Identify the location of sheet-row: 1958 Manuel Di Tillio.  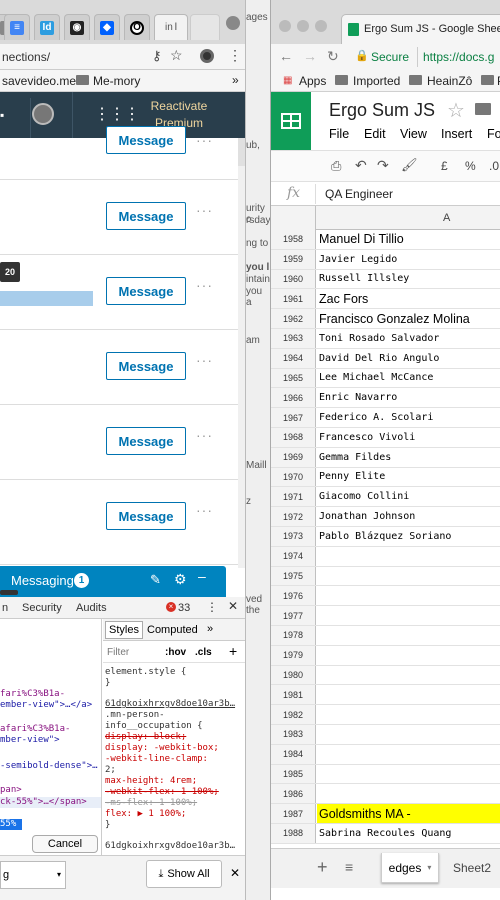
(385, 240).